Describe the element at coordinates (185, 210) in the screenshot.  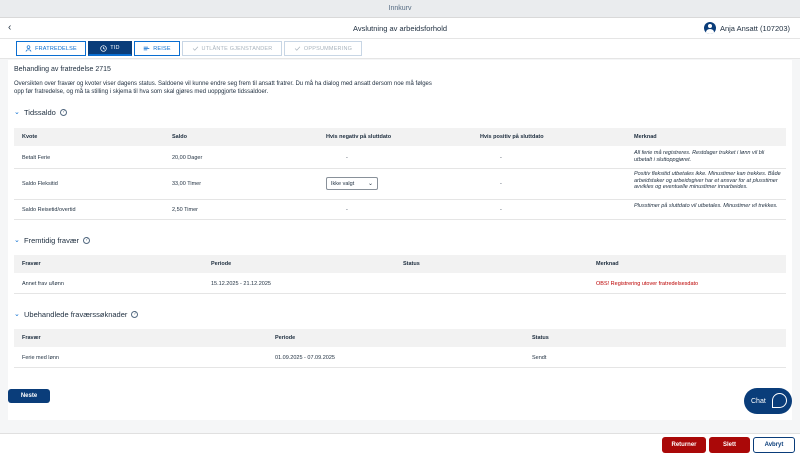
I see `cell-saldo: 2,50 Timer` at that location.